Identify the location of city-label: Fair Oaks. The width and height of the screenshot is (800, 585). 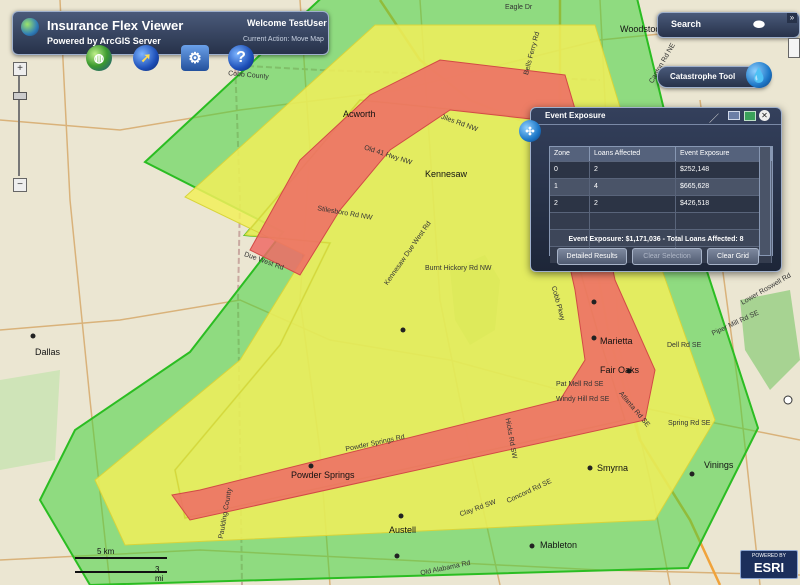
(620, 370).